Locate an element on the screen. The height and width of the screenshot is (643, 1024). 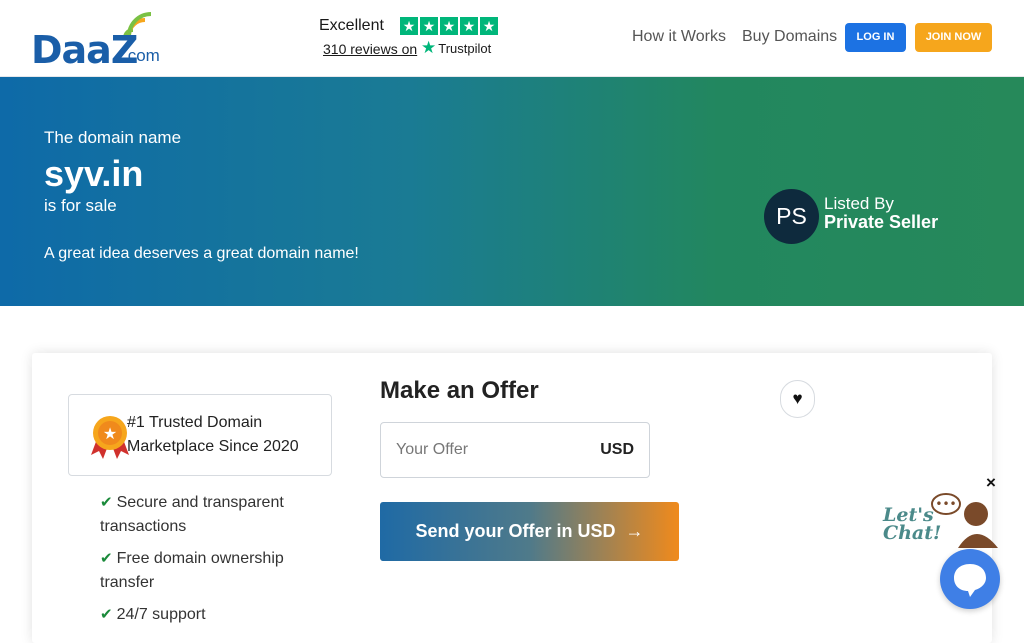
send-offer-label: Send your Offer in USD is located at coordinates (515, 531).